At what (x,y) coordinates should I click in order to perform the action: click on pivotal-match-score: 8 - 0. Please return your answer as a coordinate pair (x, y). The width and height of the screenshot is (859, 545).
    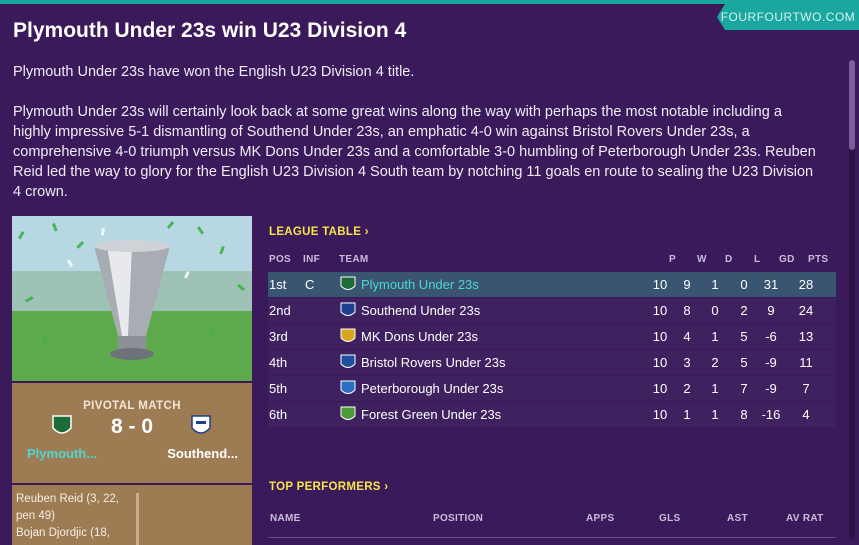
    Looking at the image, I should click on (132, 426).